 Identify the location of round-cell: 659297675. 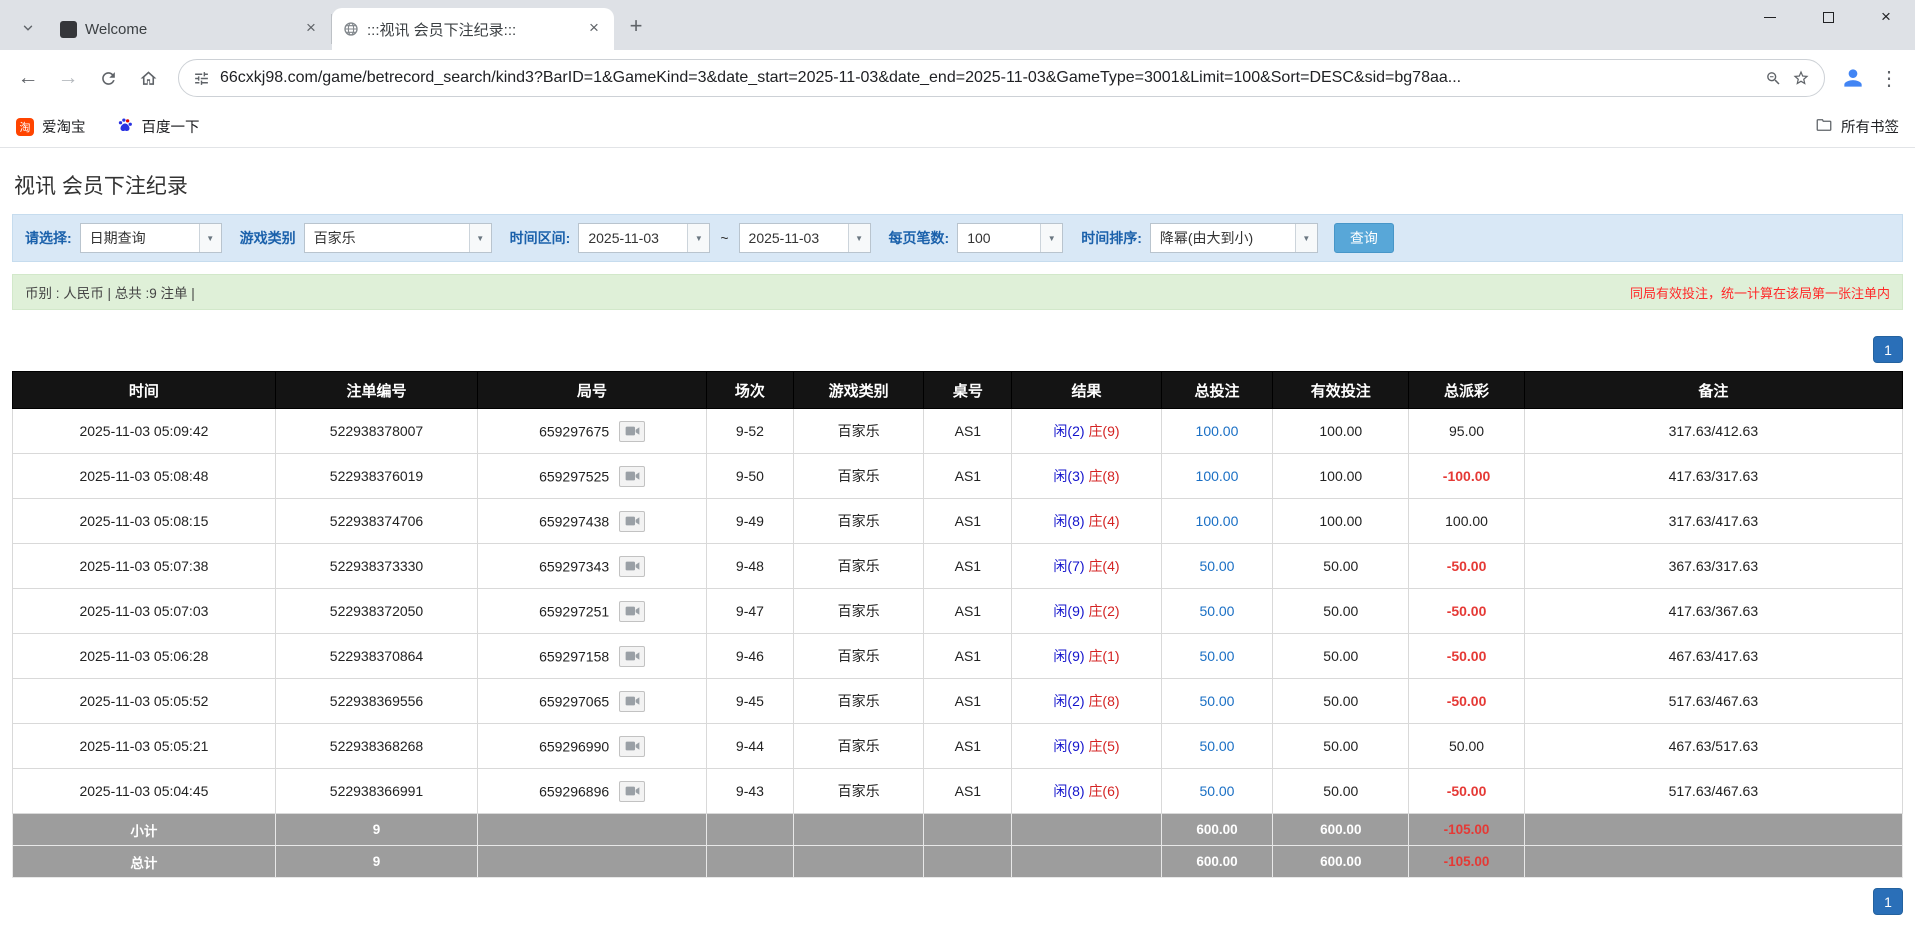
(592, 431).